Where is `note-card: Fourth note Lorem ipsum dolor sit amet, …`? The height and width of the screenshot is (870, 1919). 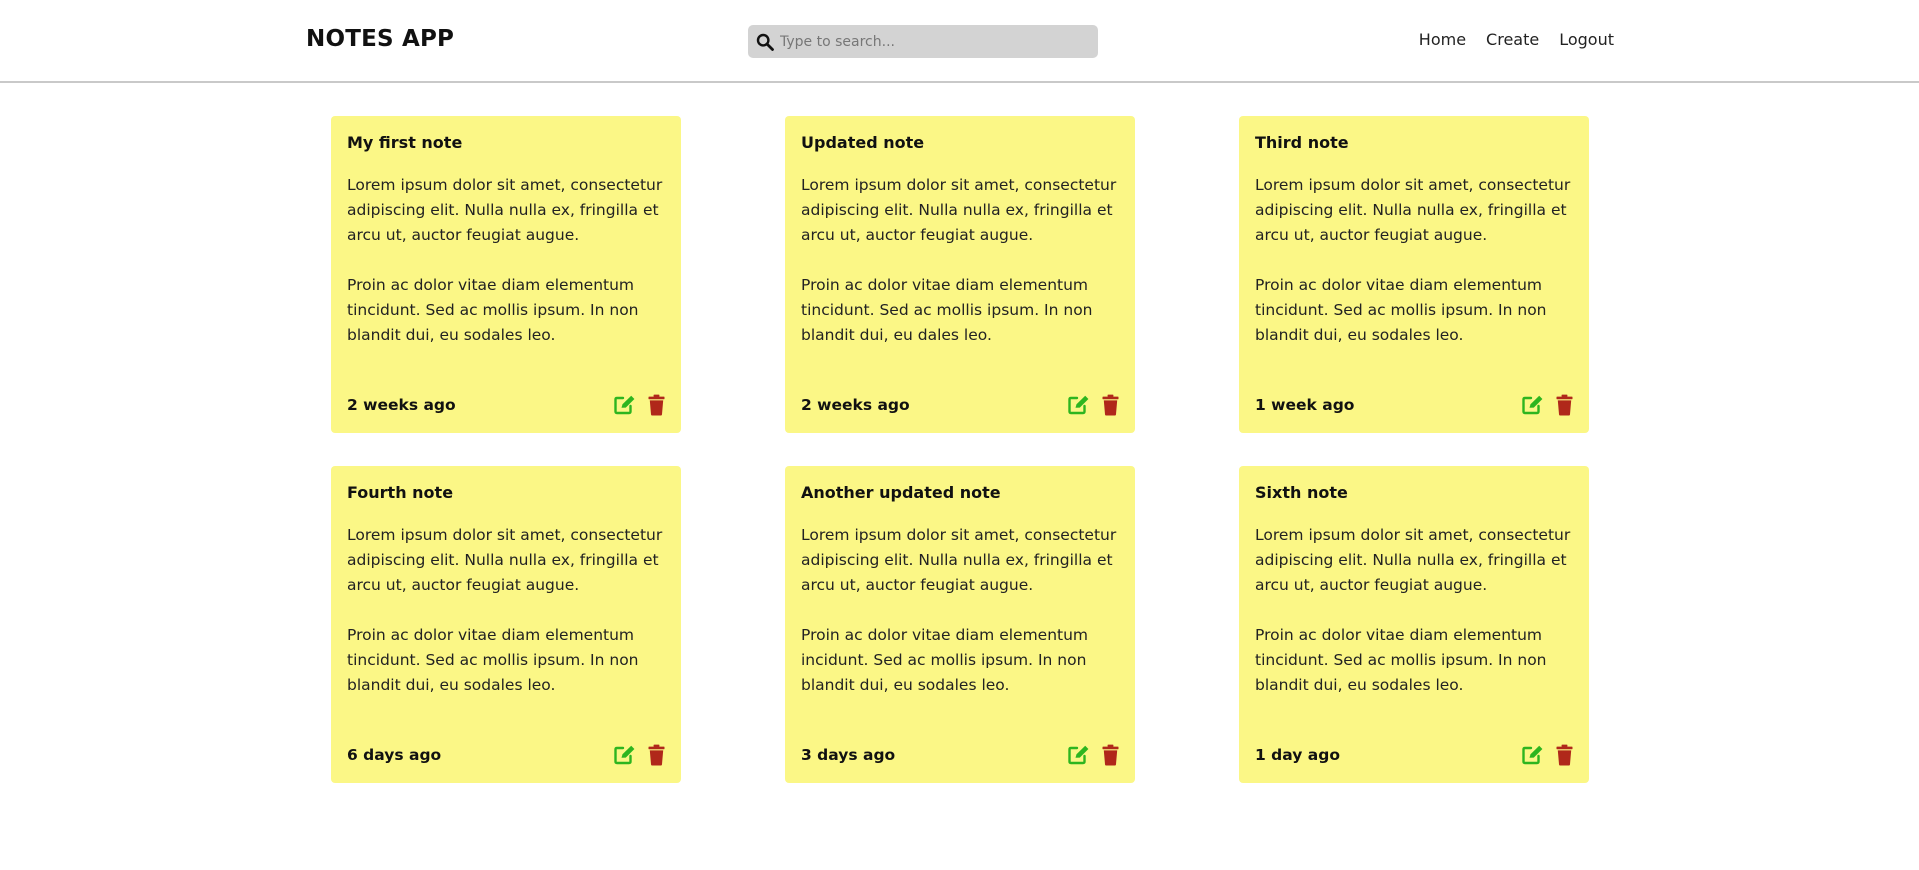
note-card: Fourth note Lorem ipsum dolor sit amet, … is located at coordinates (506, 624).